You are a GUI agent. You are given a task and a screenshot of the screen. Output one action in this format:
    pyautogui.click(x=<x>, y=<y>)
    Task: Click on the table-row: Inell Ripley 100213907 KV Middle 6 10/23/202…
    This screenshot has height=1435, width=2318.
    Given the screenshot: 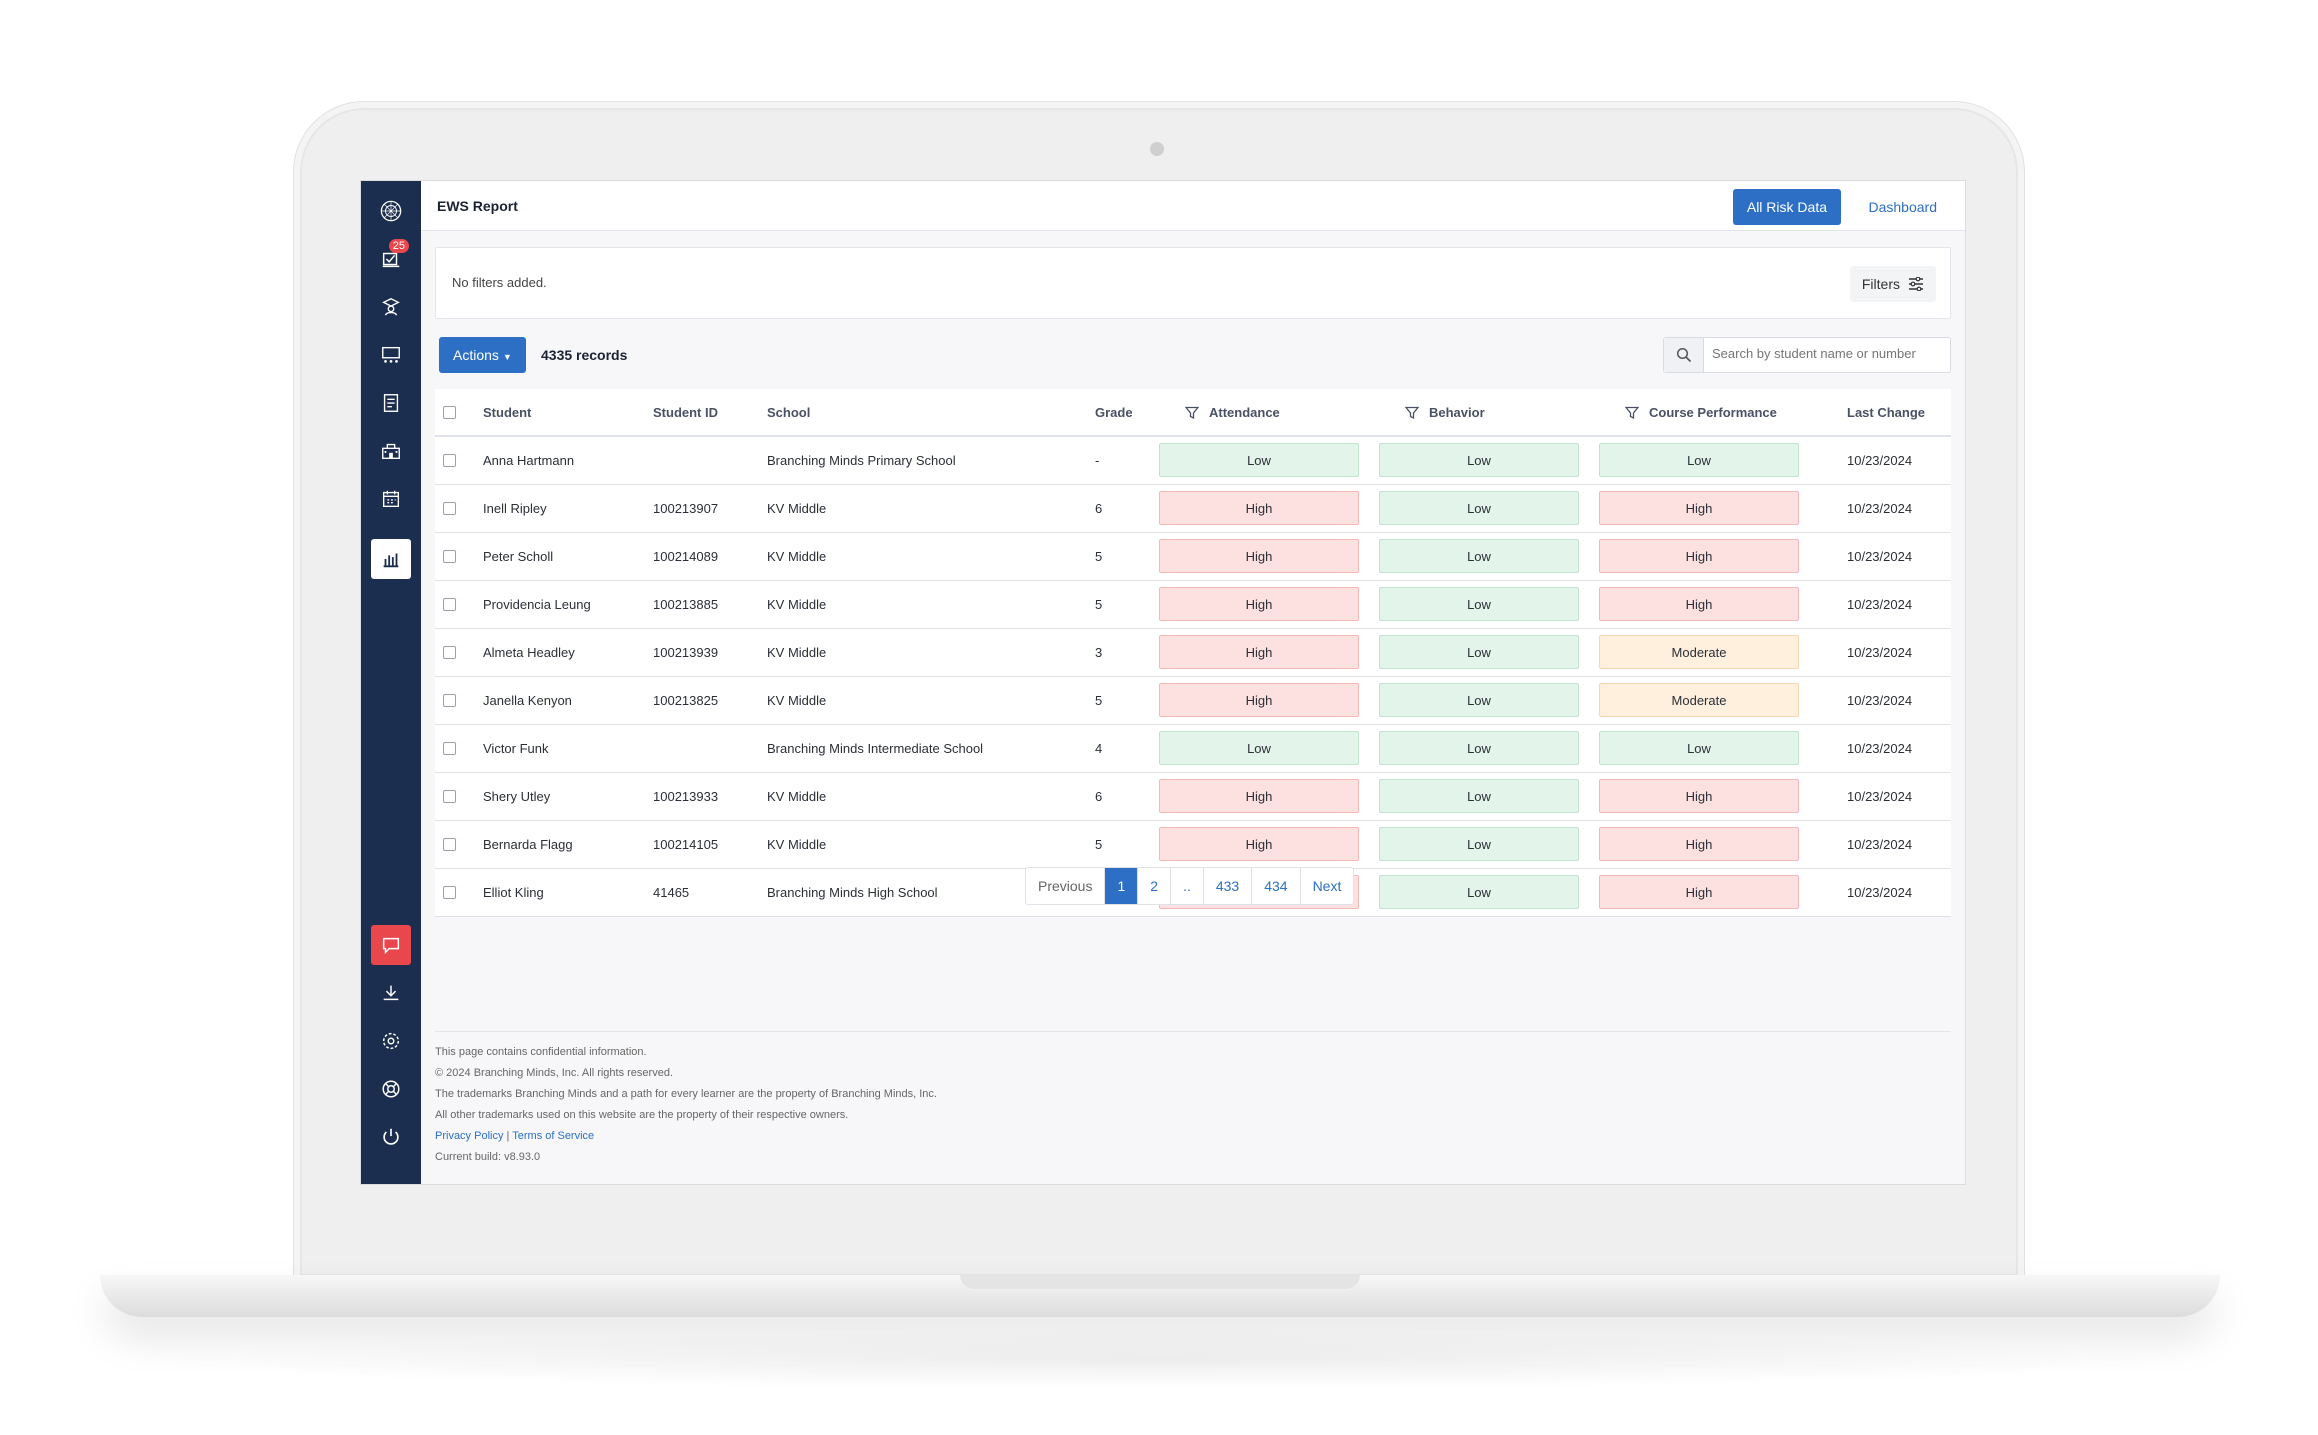 What is the action you would take?
    pyautogui.click(x=1193, y=509)
    